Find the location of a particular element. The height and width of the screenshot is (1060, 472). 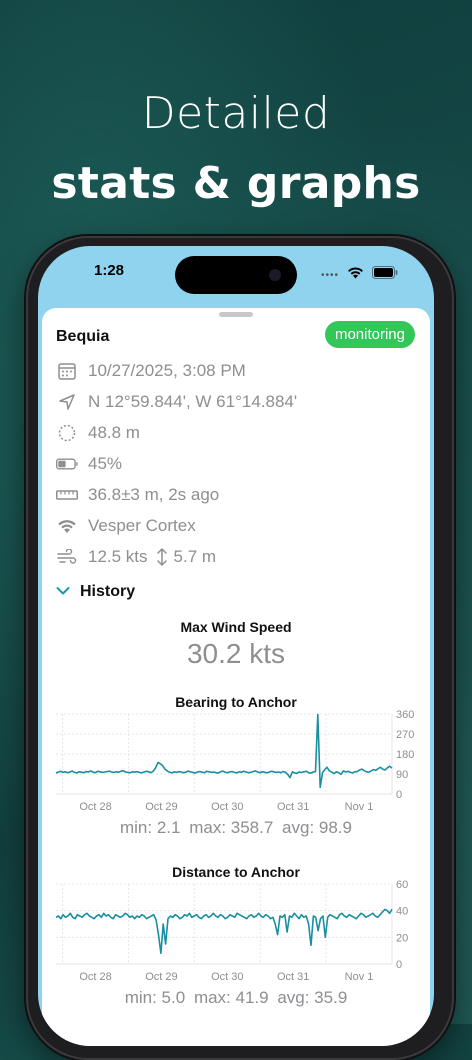

distance-max: max: 41.9 is located at coordinates (231, 997).